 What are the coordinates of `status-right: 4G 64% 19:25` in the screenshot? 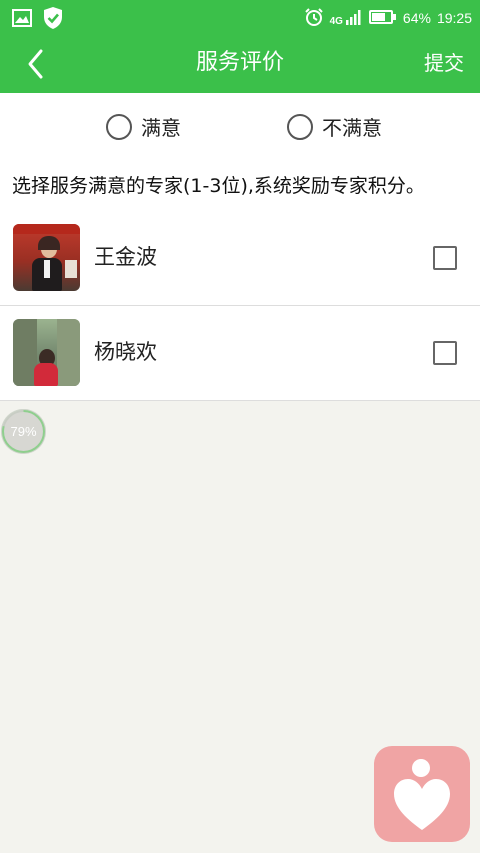 It's located at (388, 18).